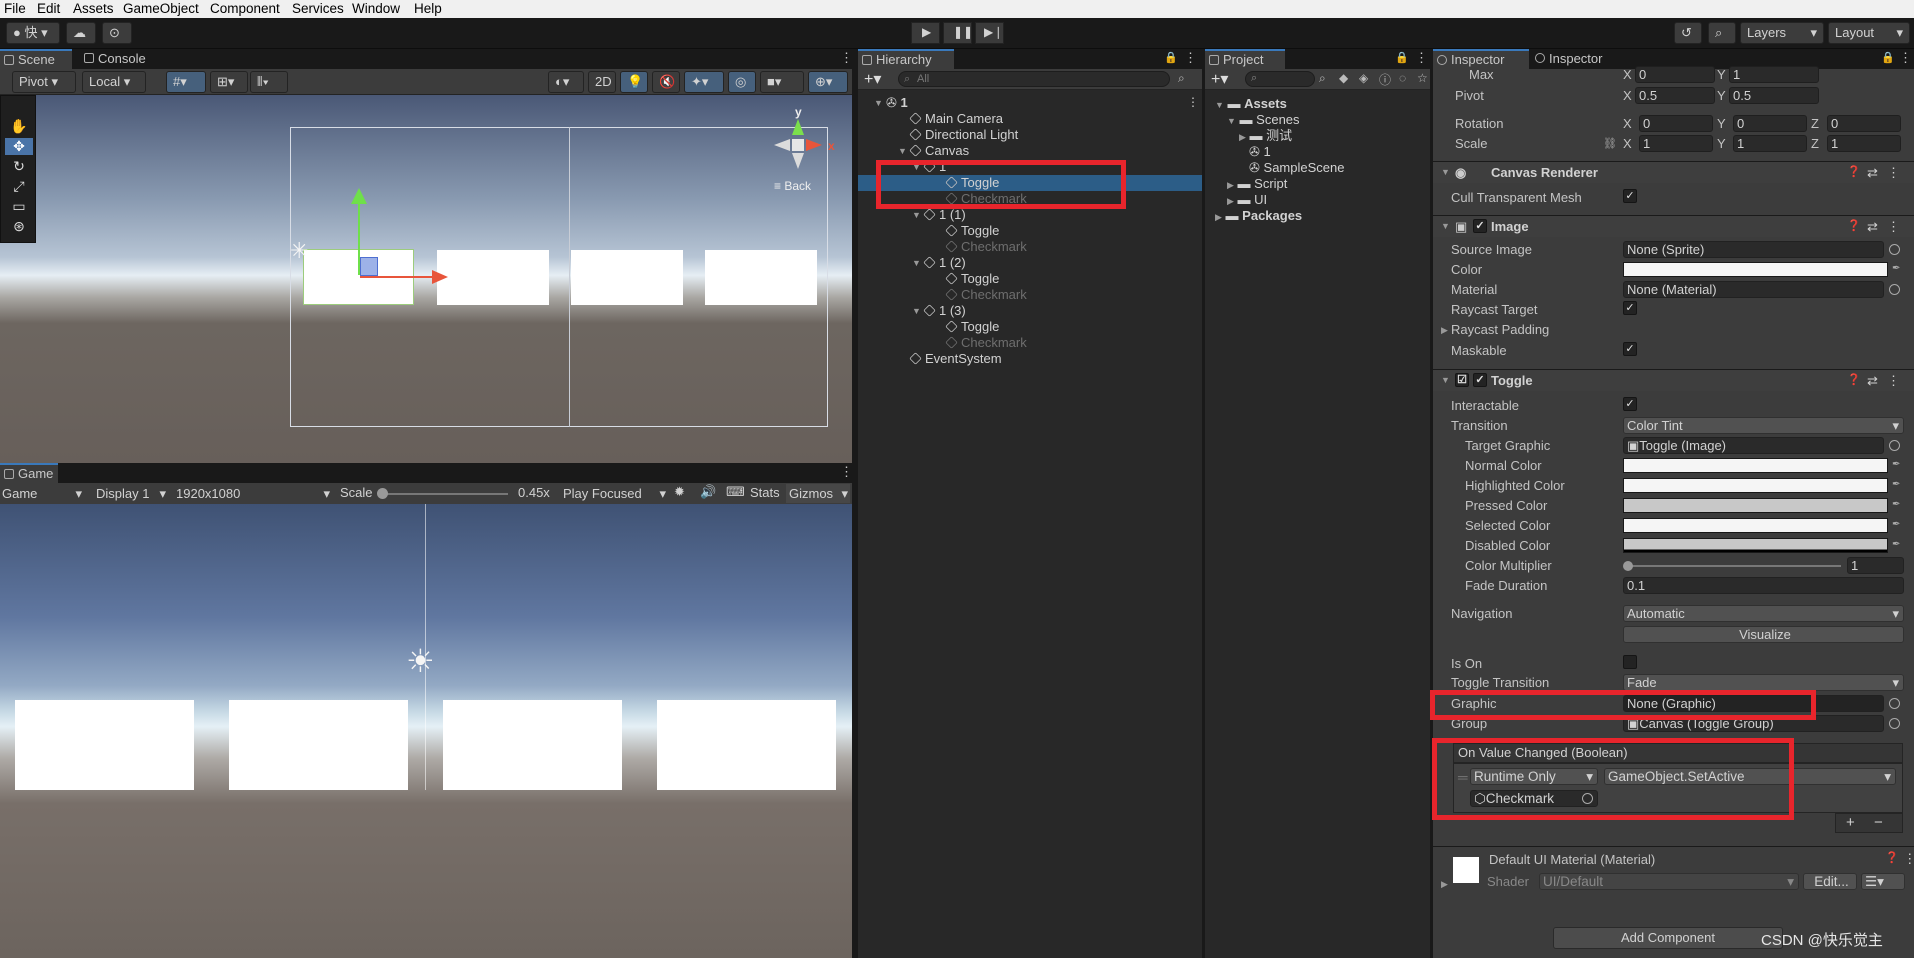 Image resolution: width=1914 pixels, height=958 pixels. Describe the element at coordinates (1750, 776) in the screenshot. I see `function-dropdown: GameObject.SetActive ▾` at that location.